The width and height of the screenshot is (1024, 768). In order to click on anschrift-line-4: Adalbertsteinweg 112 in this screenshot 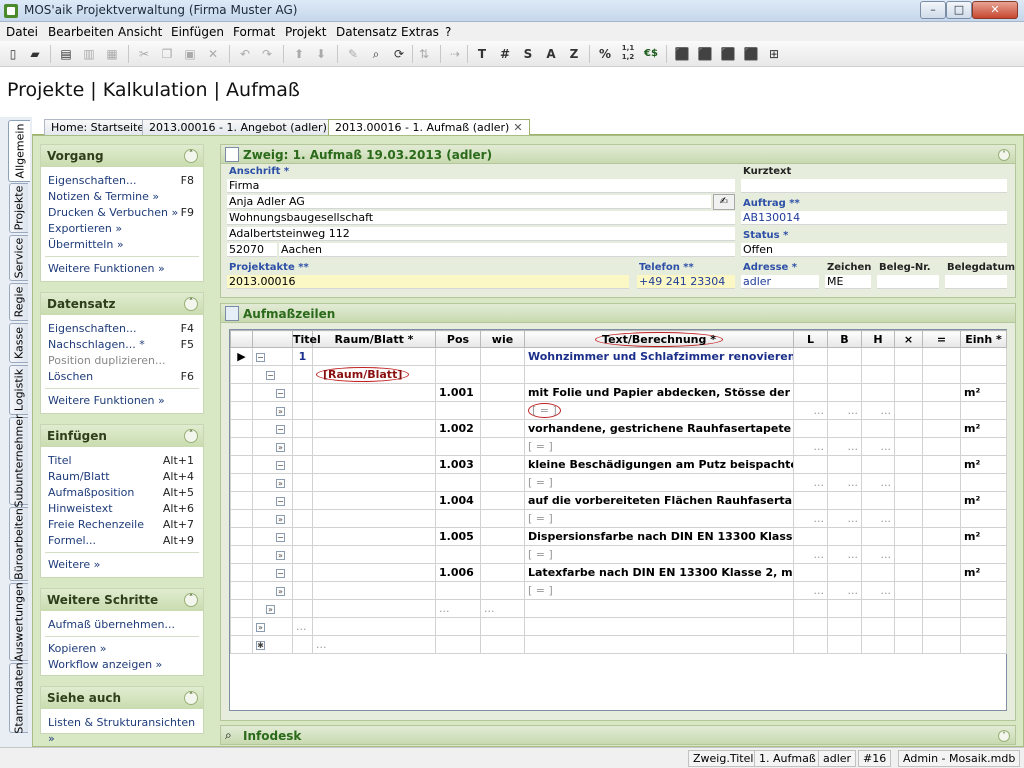, I will do `click(481, 234)`.